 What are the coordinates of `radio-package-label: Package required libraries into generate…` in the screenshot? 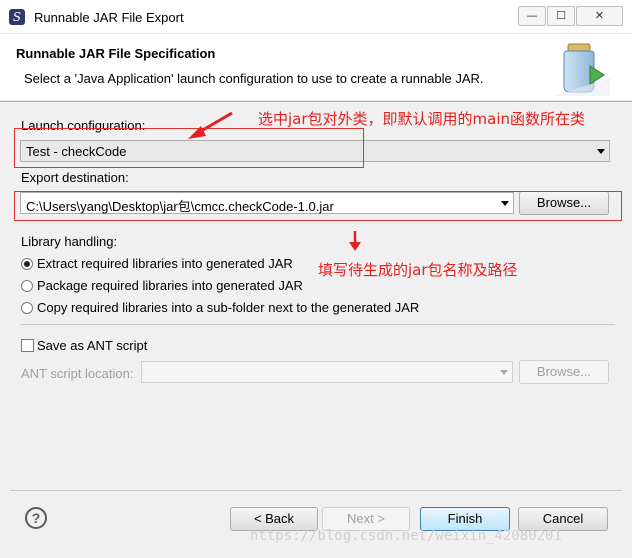 It's located at (170, 285).